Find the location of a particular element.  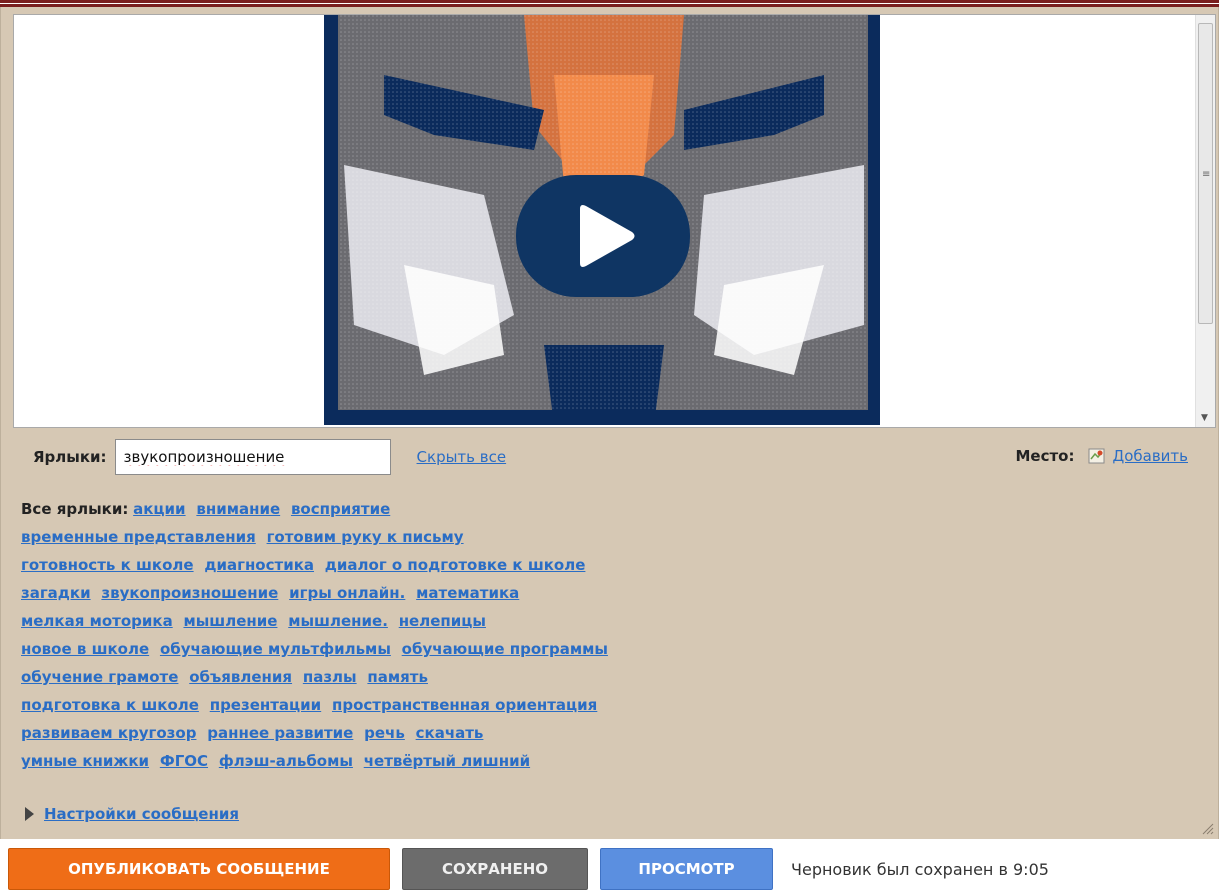

saved-button: СОХРАНЕНО is located at coordinates (495, 869).